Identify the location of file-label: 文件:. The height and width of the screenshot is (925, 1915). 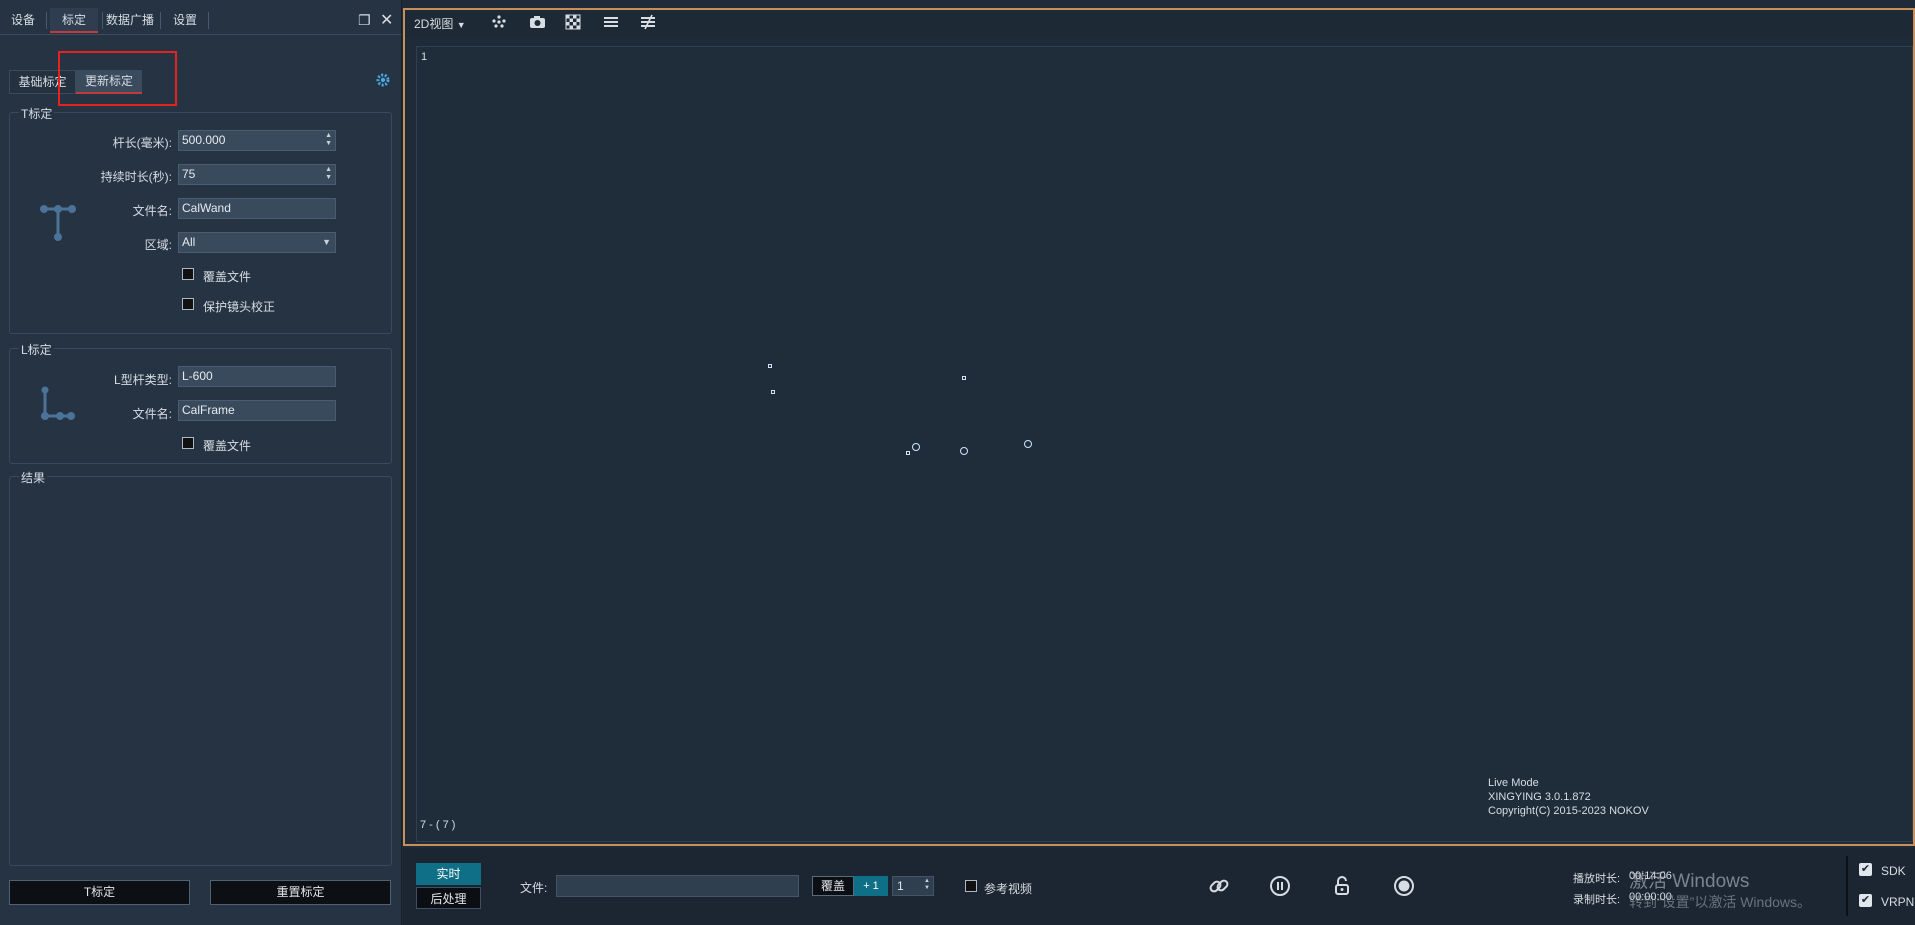
(534, 888).